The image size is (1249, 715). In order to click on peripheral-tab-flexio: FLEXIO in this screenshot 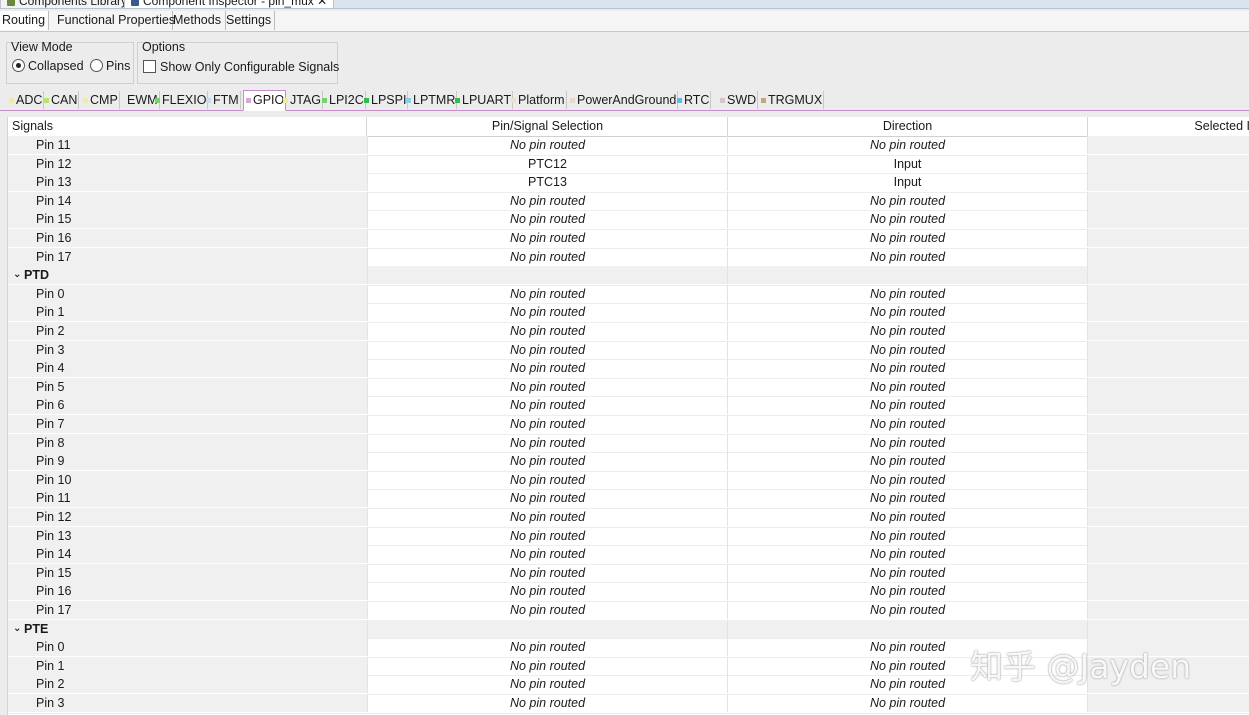, I will do `click(181, 100)`.